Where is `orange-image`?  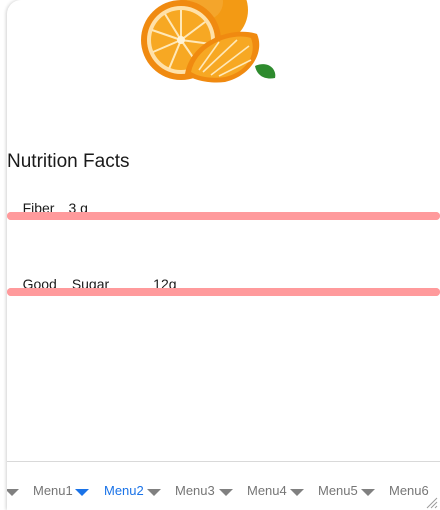
orange-image is located at coordinates (208, 41).